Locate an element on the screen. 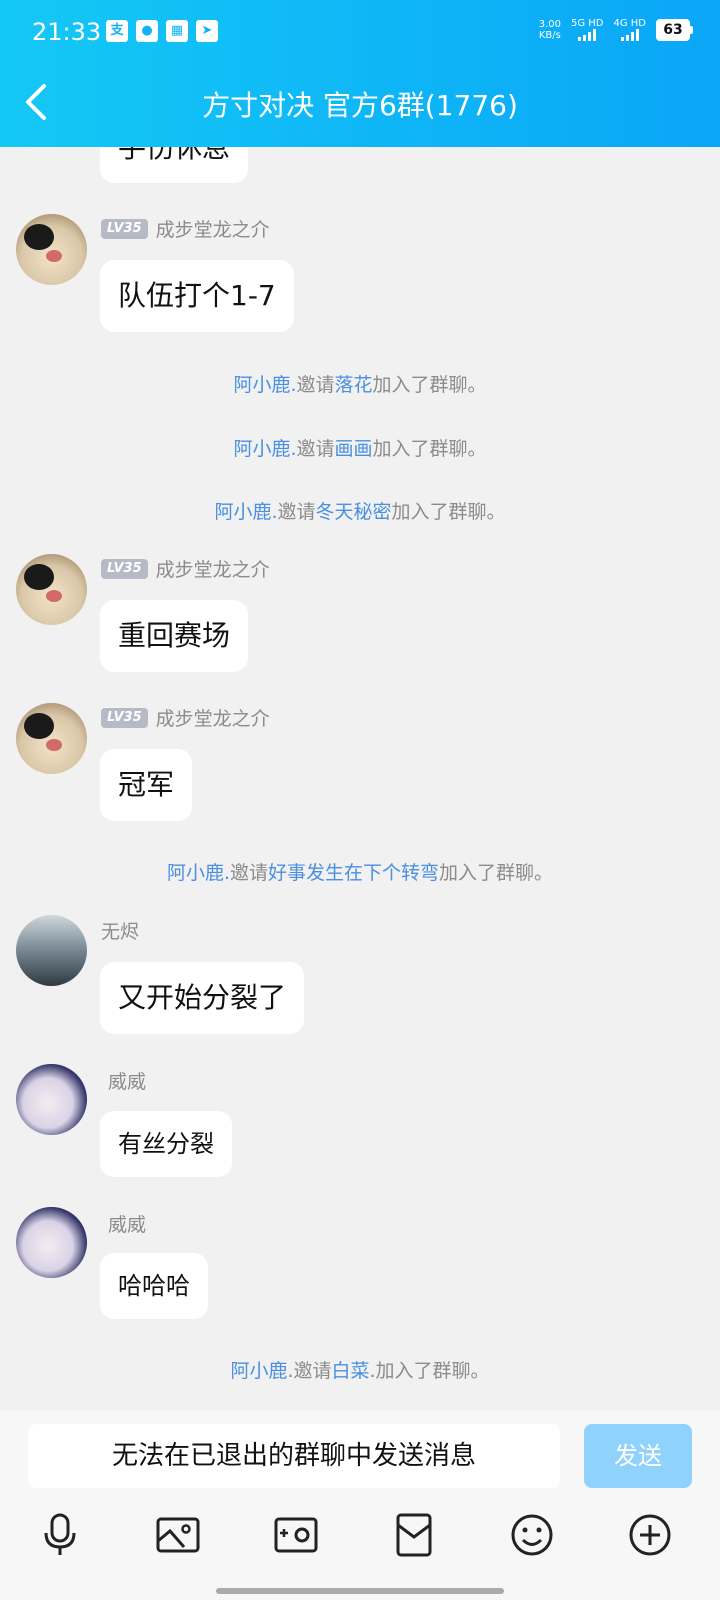 Image resolution: width=720 pixels, height=1600 pixels. signal-5g-label: 5G HD is located at coordinates (587, 23).